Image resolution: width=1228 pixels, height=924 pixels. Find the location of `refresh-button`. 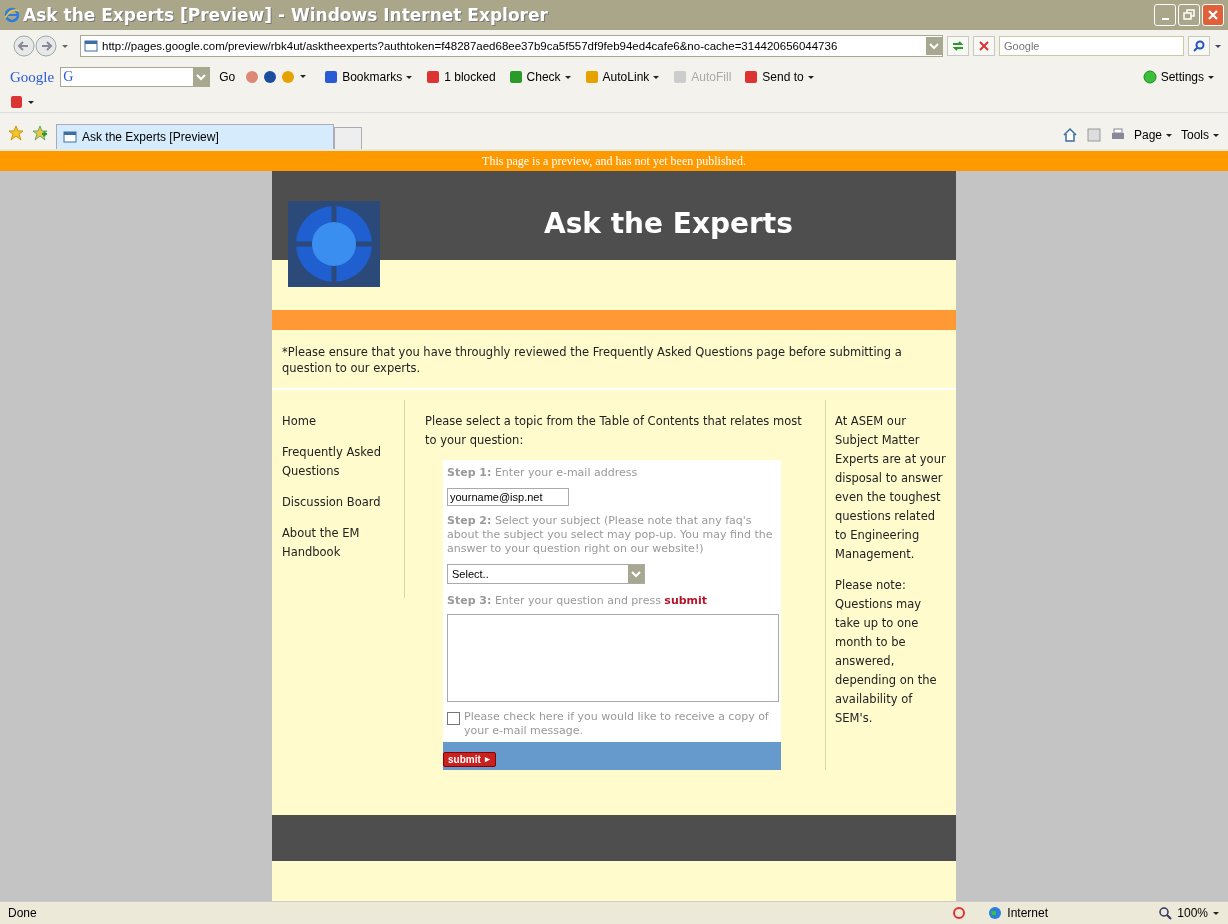

refresh-button is located at coordinates (958, 46).